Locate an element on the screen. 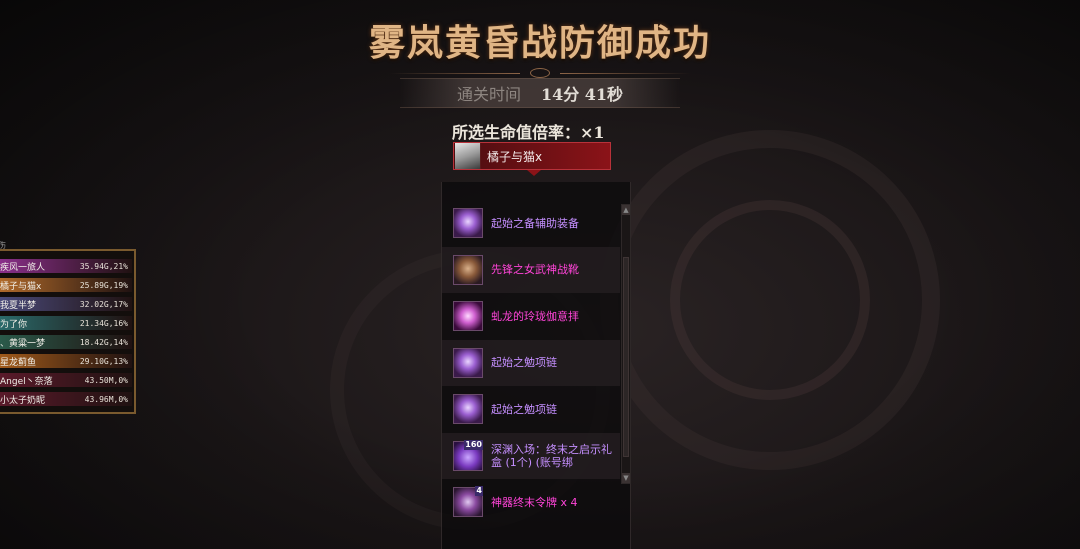  damage-row: 为了你 21.34G,16% is located at coordinates (66, 323).